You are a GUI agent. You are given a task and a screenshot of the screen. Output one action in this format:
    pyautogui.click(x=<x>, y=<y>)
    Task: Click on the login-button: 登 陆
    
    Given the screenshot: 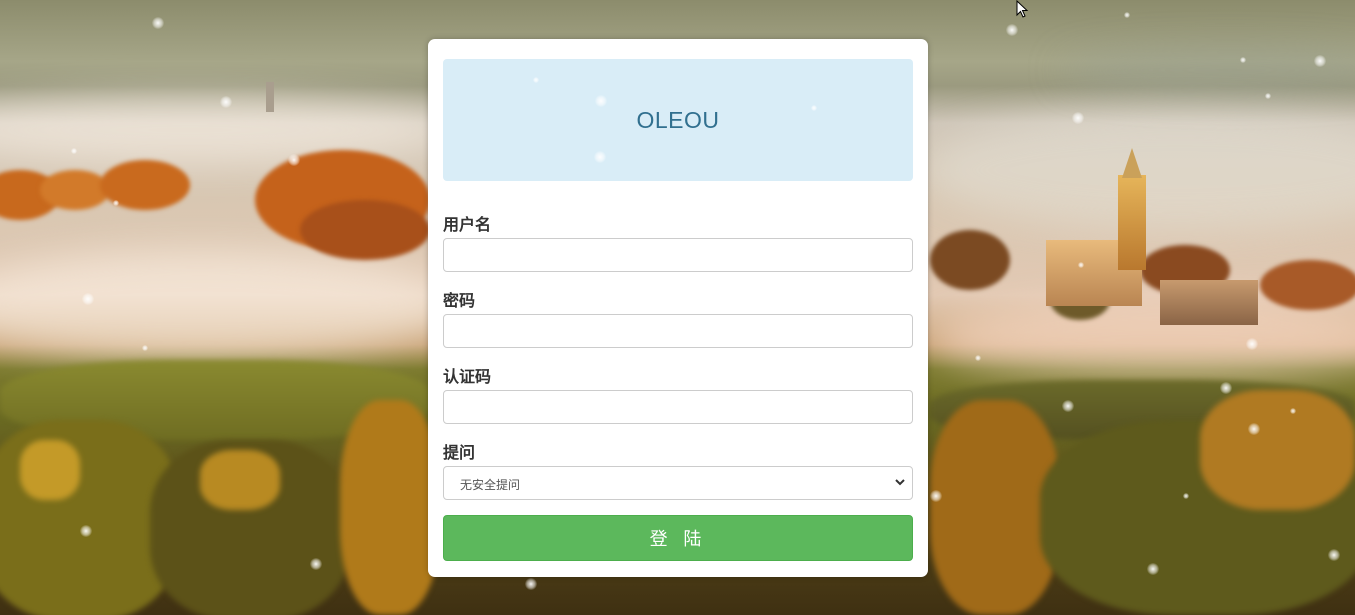 What is the action you would take?
    pyautogui.click(x=678, y=538)
    